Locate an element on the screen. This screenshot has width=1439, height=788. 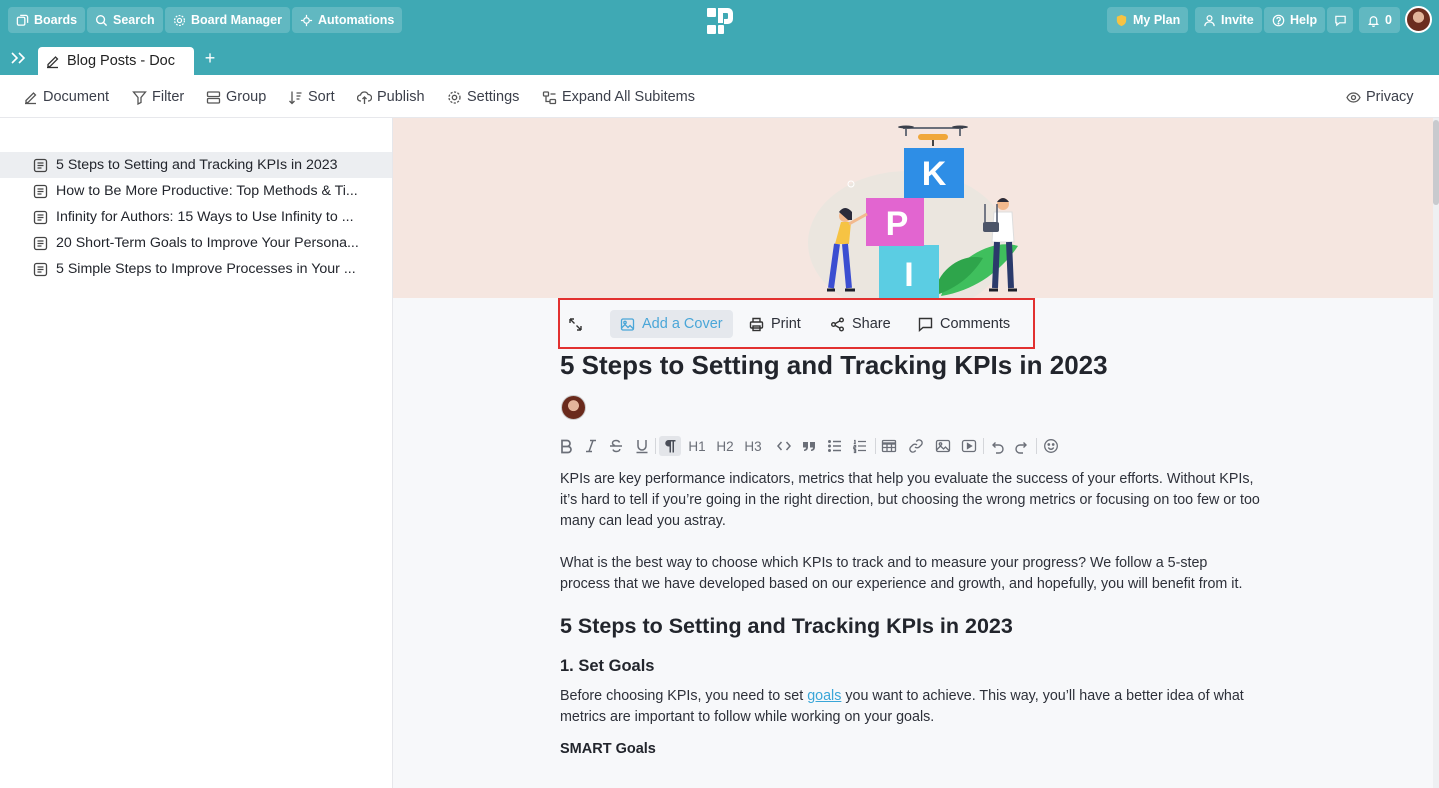
undo-button is located at coordinates (997, 446).